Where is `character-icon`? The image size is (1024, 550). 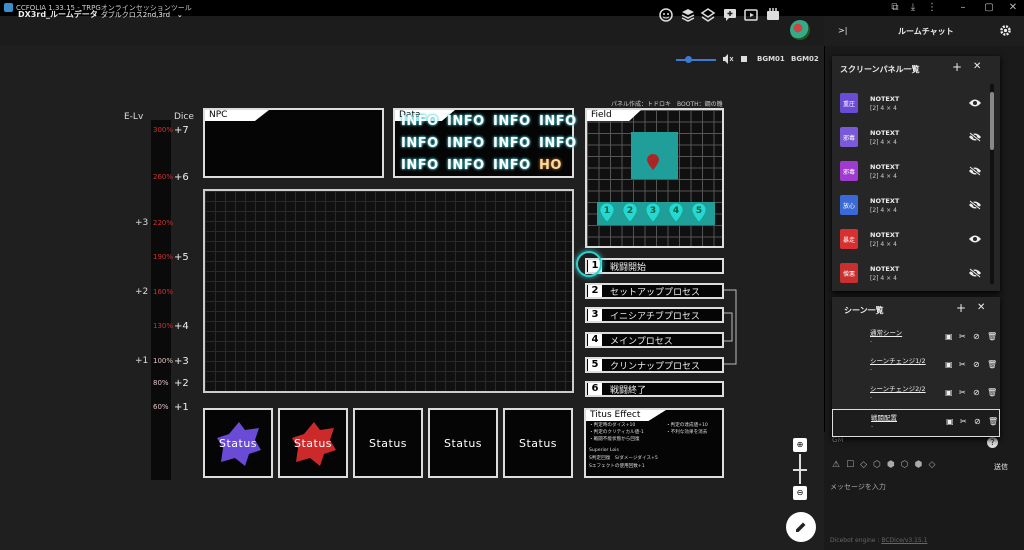 character-icon is located at coordinates (666, 15).